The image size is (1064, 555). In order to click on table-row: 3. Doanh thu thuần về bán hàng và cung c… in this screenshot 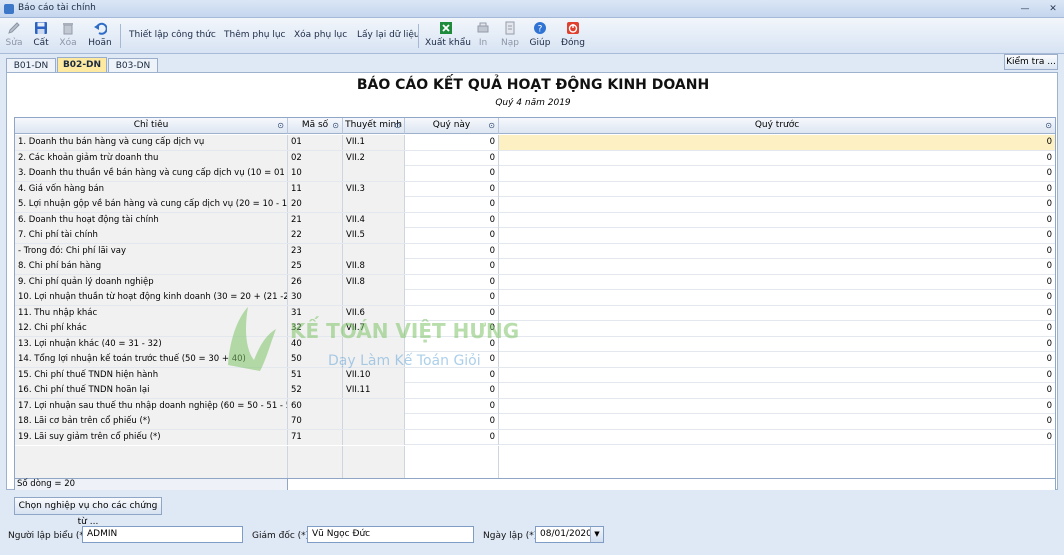, I will do `click(535, 174)`.